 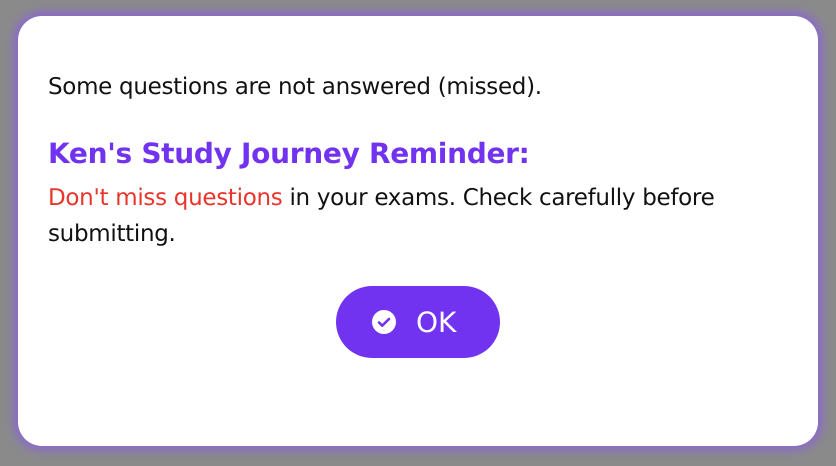 What do you see at coordinates (289, 153) in the screenshot?
I see `reminder-title: Ken's Study Journey Reminder:` at bounding box center [289, 153].